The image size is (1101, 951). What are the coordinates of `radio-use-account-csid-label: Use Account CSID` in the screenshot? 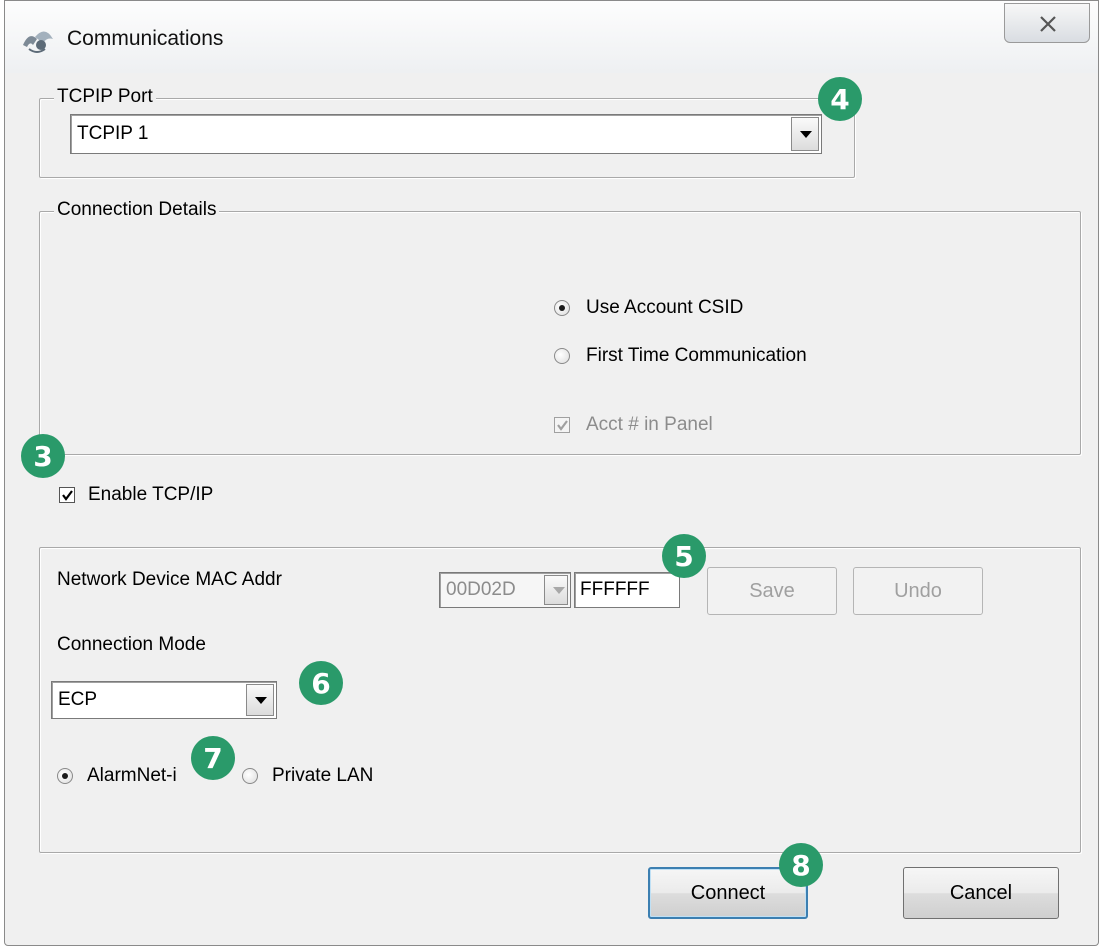 It's located at (665, 307).